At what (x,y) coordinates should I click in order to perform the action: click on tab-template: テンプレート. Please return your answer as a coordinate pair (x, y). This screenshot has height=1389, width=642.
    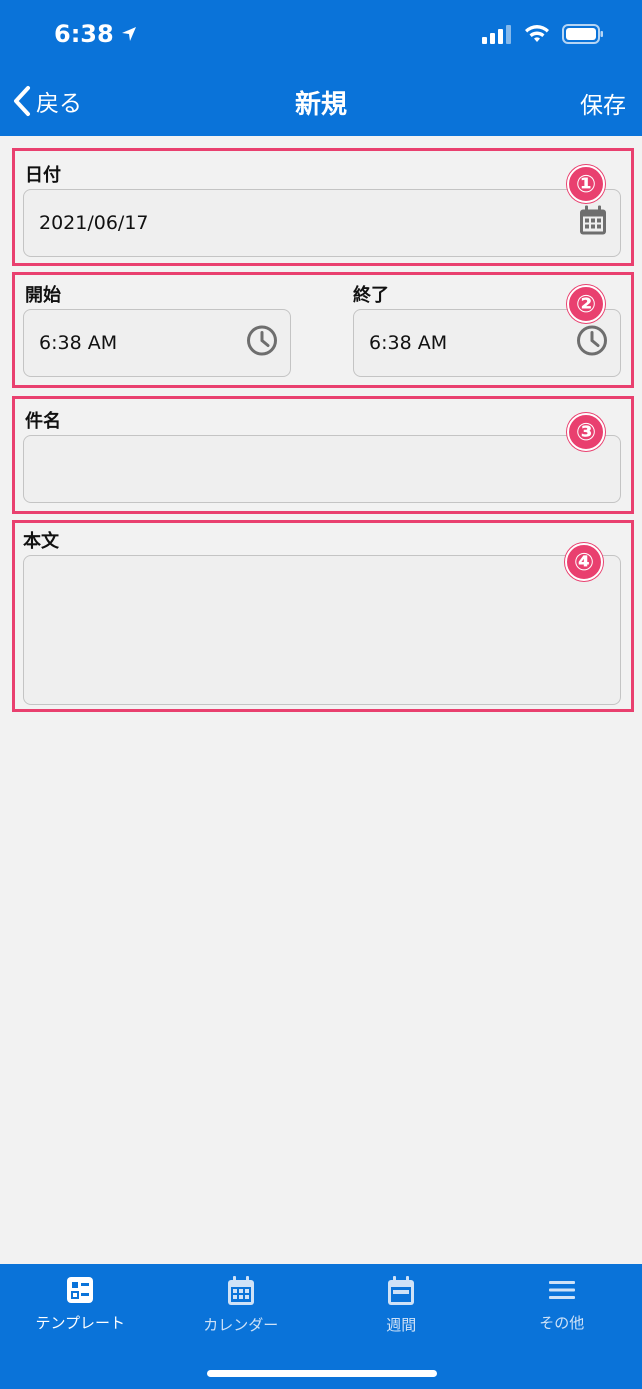
    Looking at the image, I should click on (80, 1326).